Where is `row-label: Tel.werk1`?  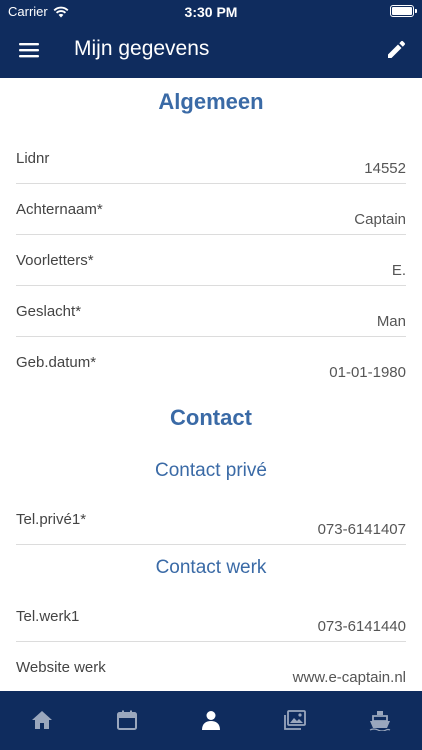 row-label: Tel.werk1 is located at coordinates (48, 616).